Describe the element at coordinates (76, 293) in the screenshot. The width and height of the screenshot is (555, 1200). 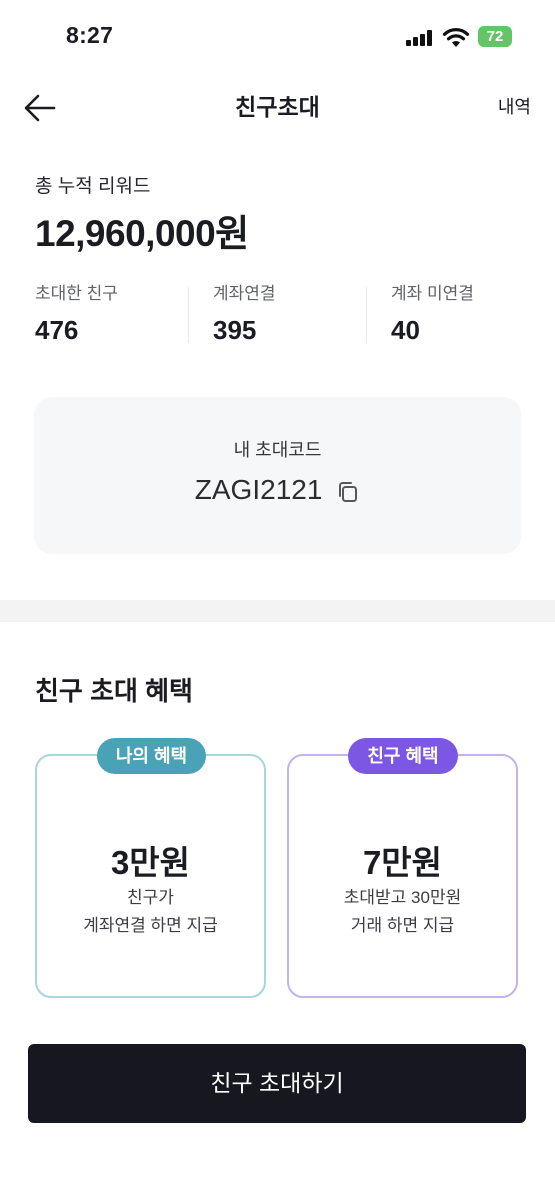
I see `stat-label: 초대한 친구` at that location.